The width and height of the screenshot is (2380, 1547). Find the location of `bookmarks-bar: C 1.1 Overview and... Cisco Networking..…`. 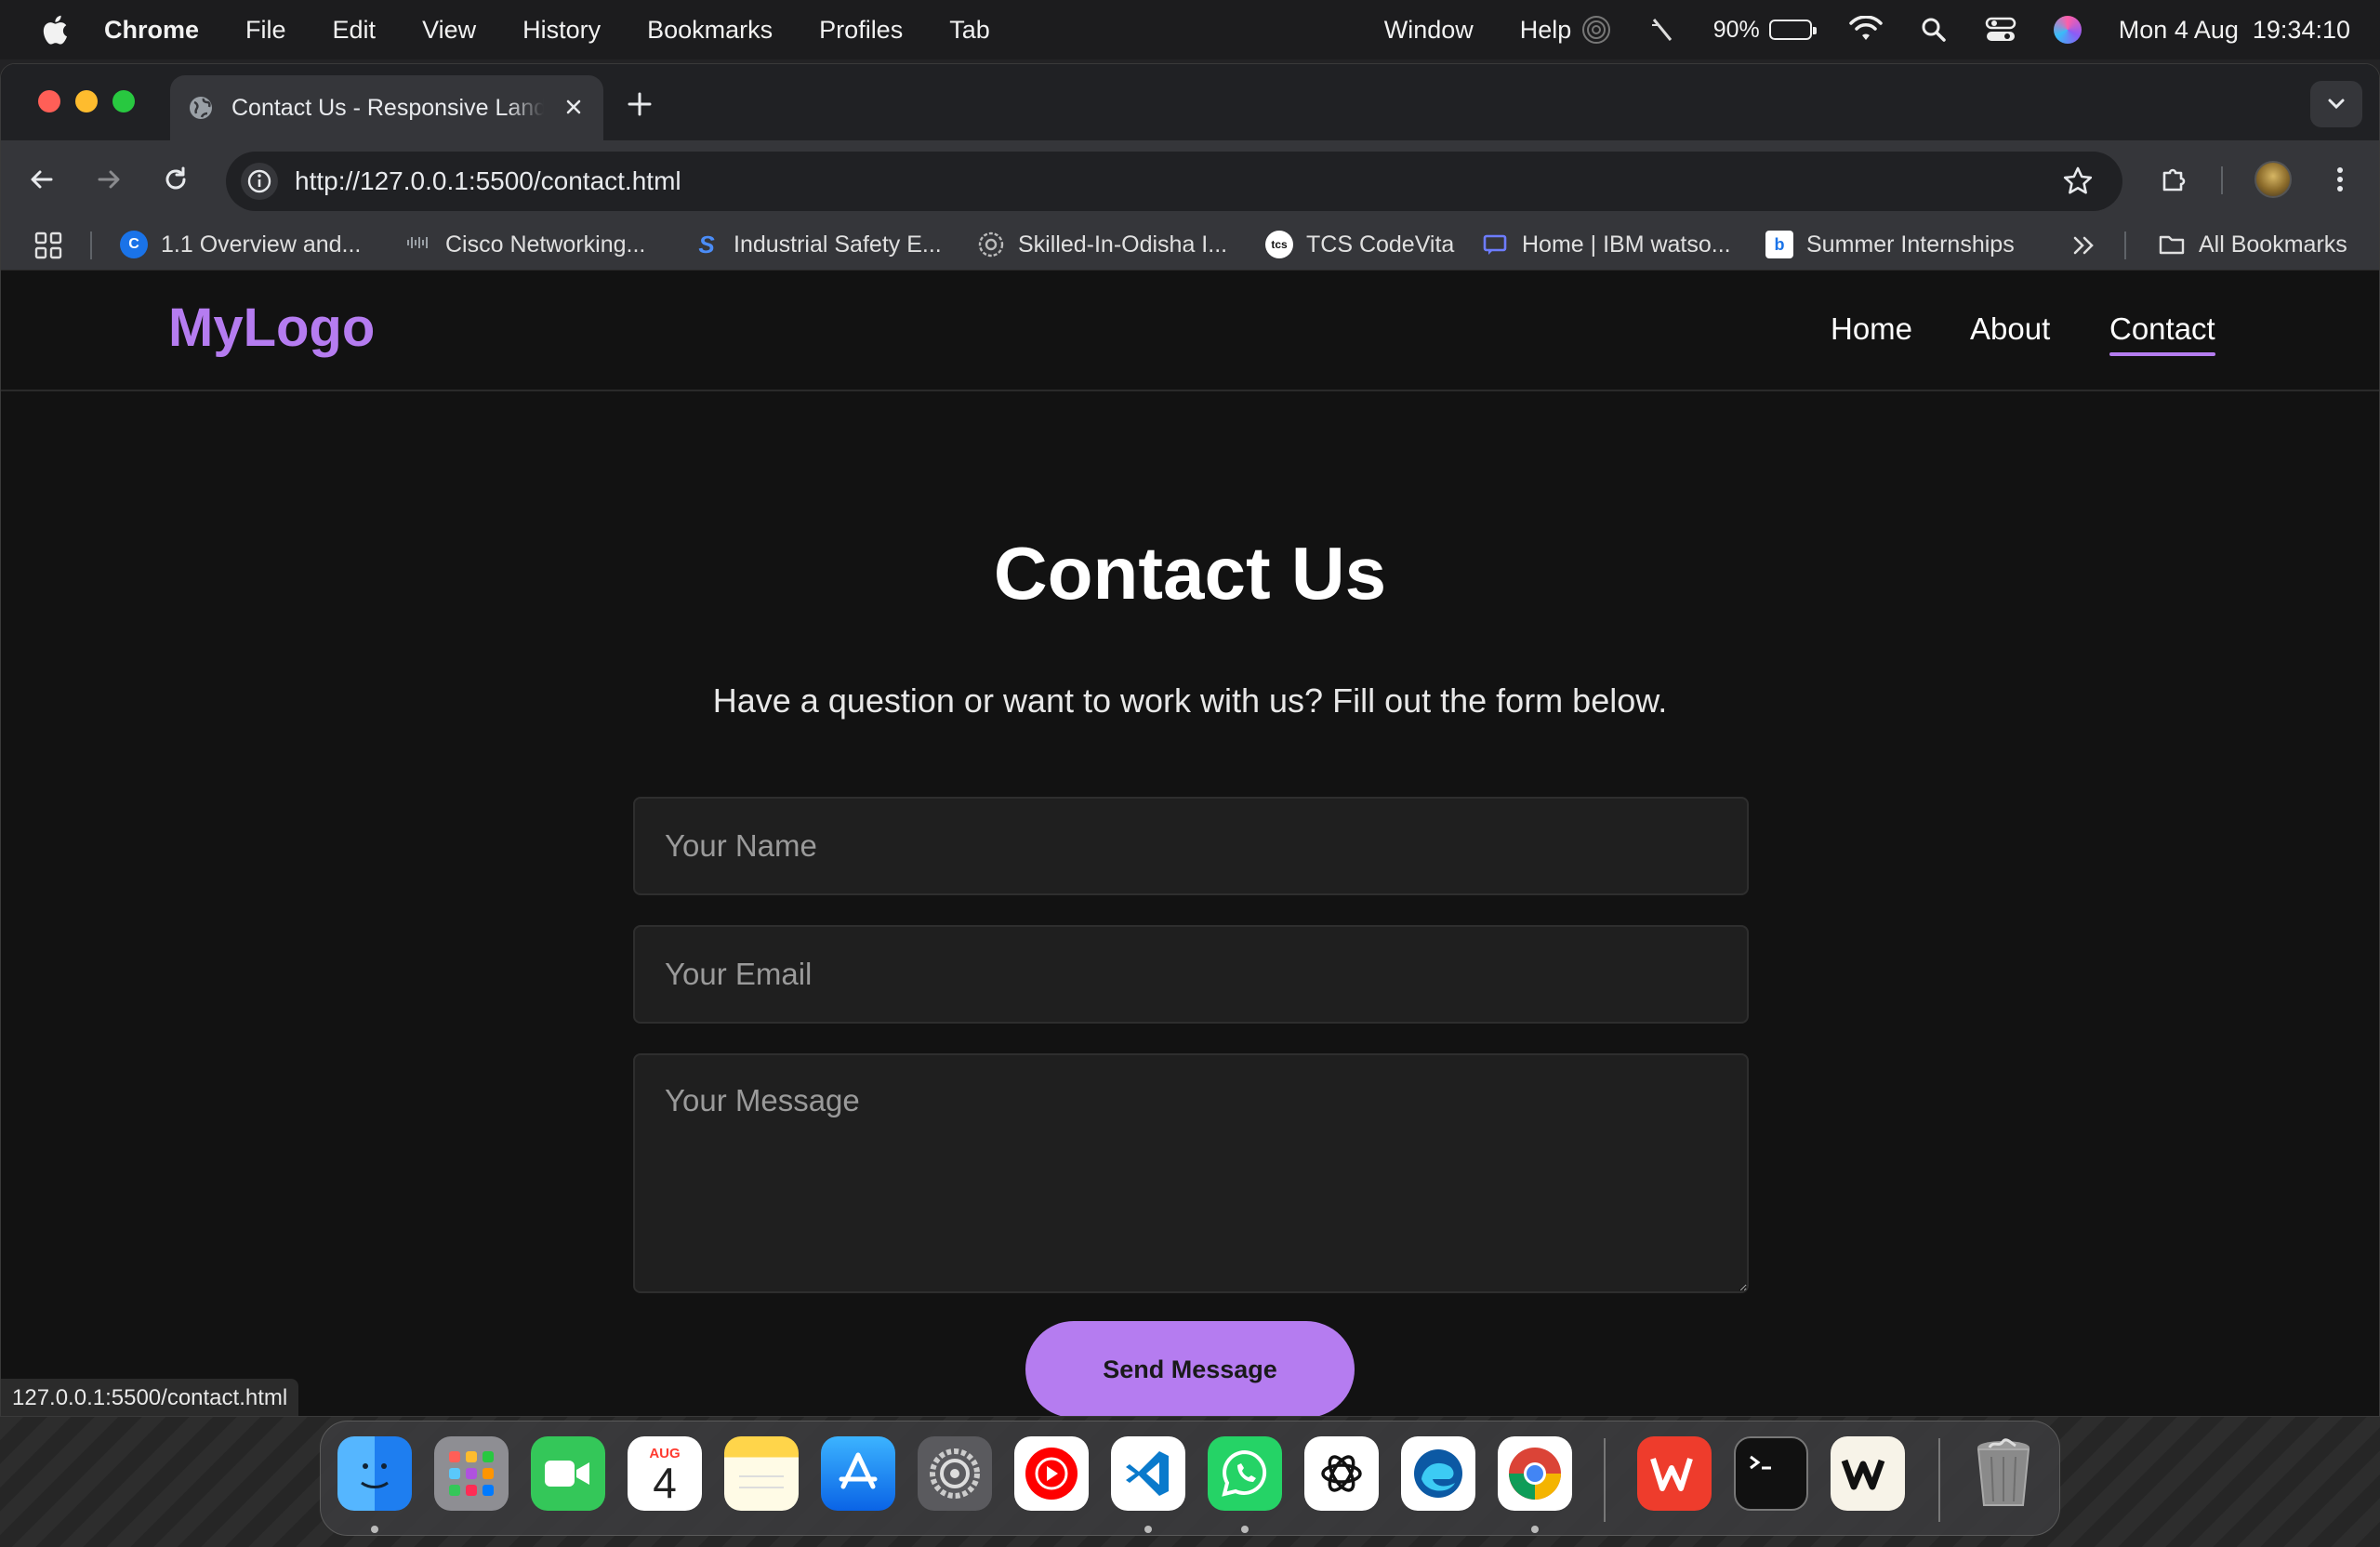

bookmarks-bar: C 1.1 Overview and... Cisco Networking..… is located at coordinates (1190, 244).